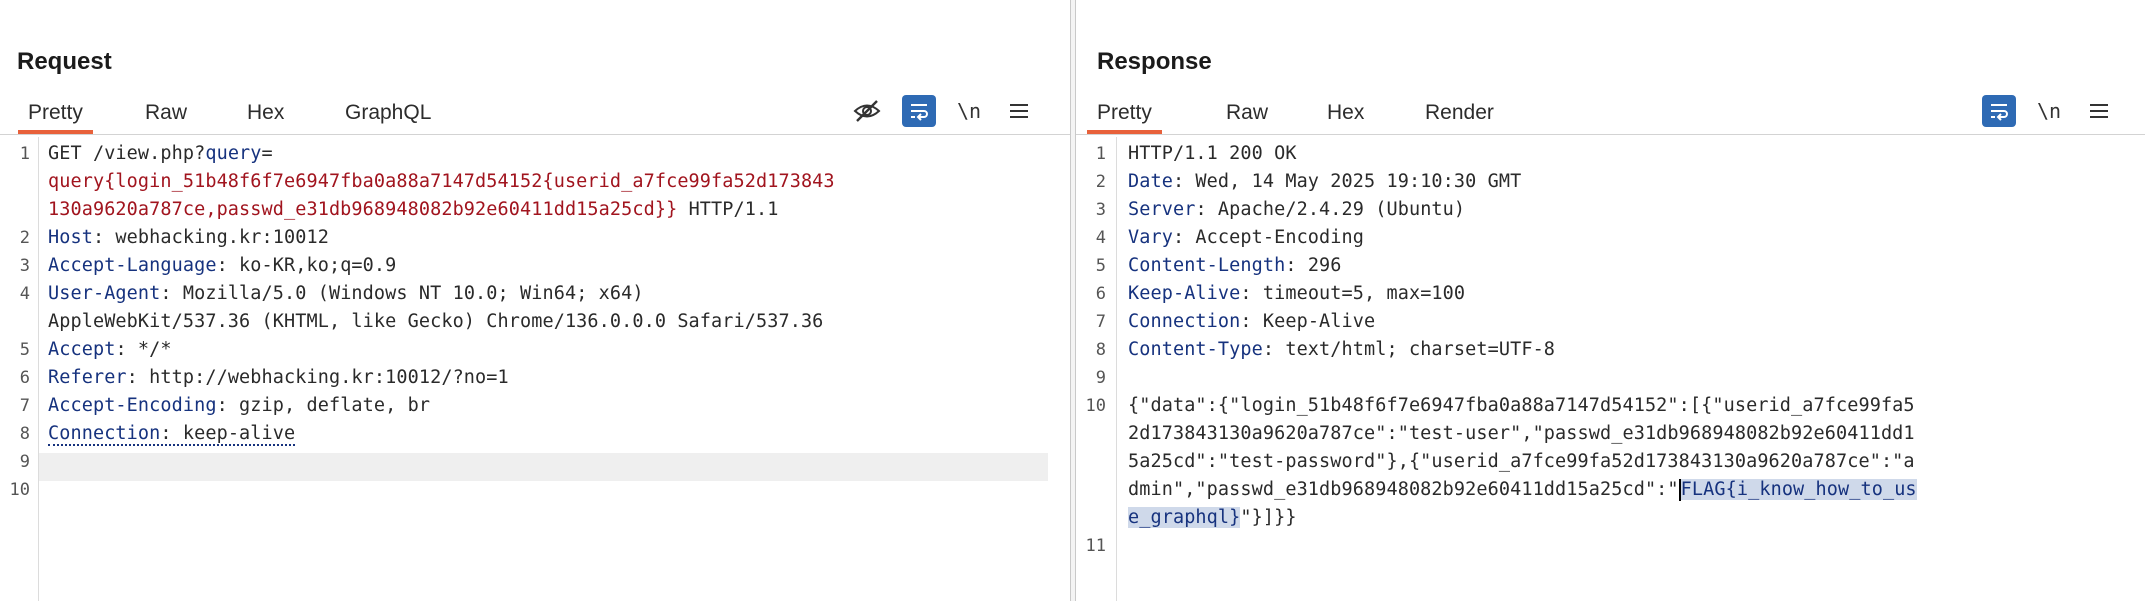  I want to click on header-key: Referer, so click(87, 377).